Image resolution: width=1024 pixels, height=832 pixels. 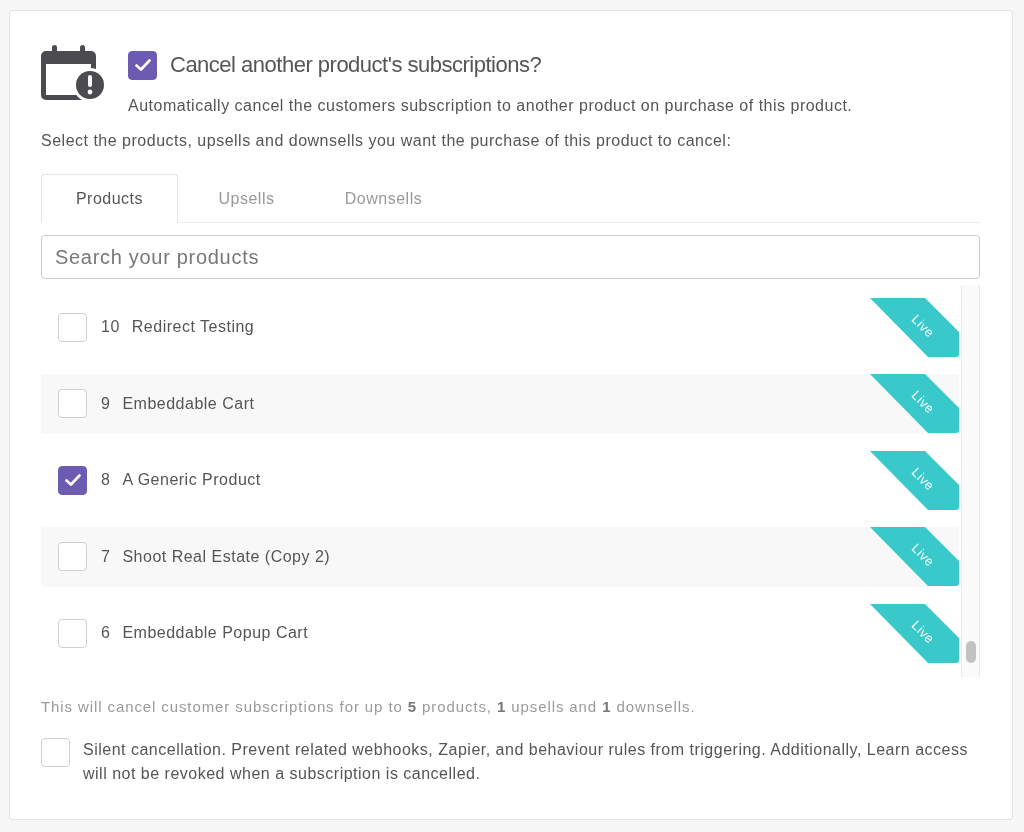 I want to click on tab: Products, so click(x=109, y=198).